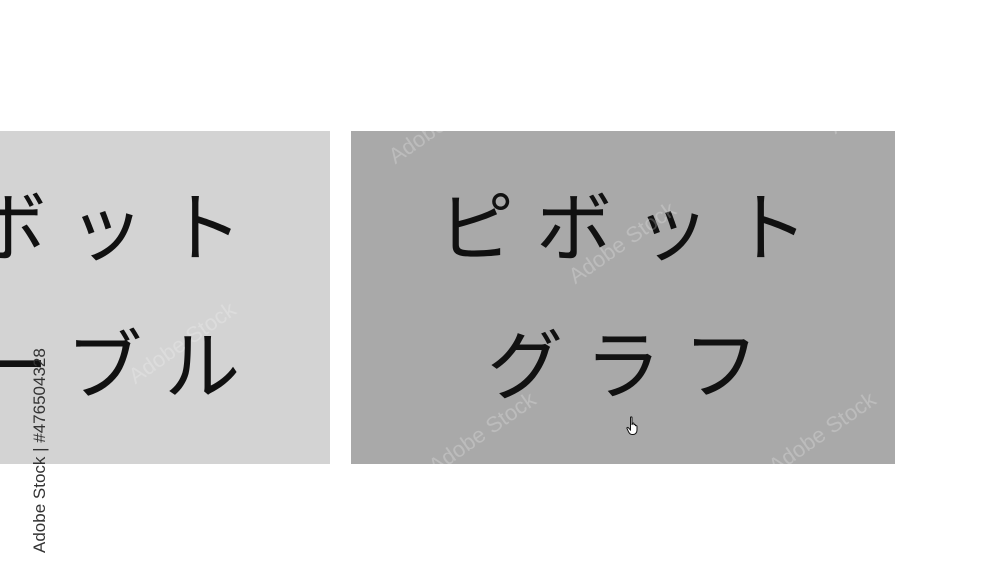  Describe the element at coordinates (39, 450) in the screenshot. I see `watermark-side-text: Adobe Stock | #476504328` at that location.